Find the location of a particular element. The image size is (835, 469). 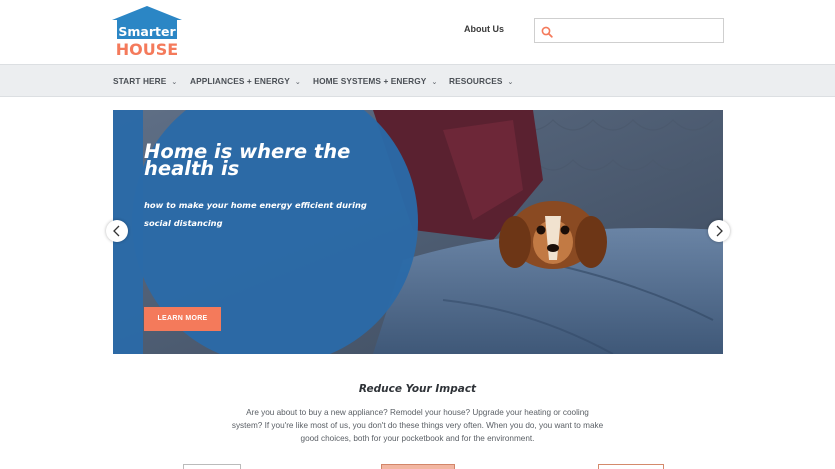

nav-item-start-here: START HERE ⌄ is located at coordinates (145, 81).